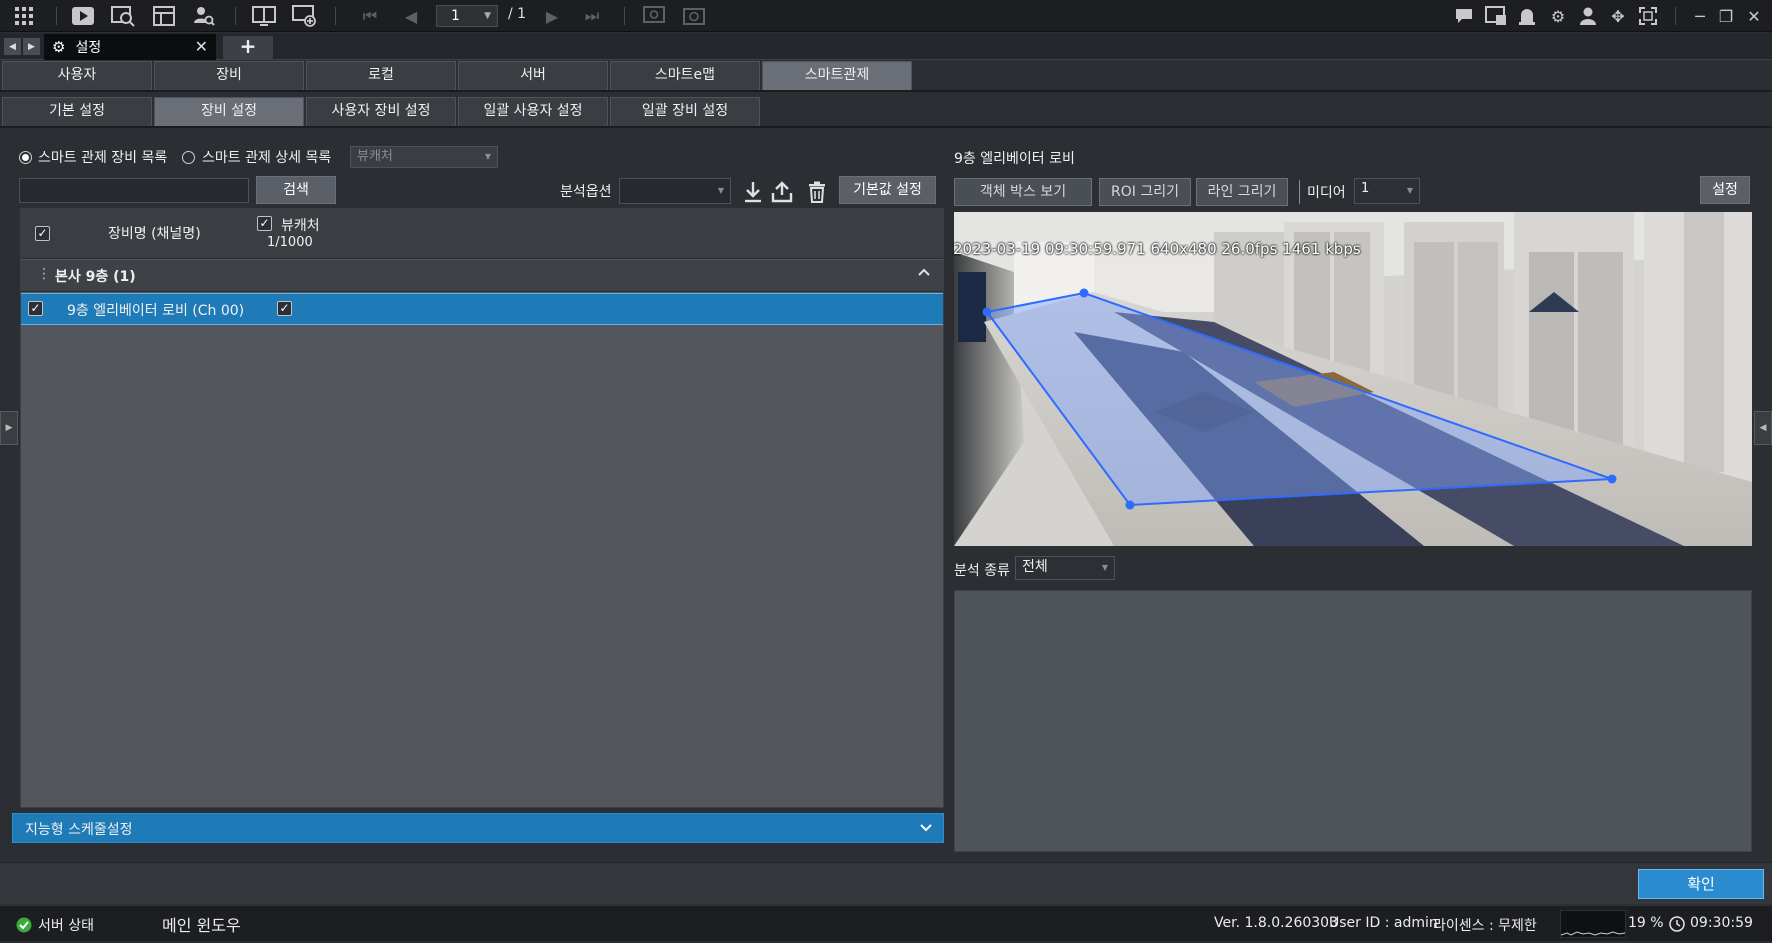 The image size is (1772, 943). I want to click on camera-title: 9층 엘리베이터 로비, so click(1014, 159).